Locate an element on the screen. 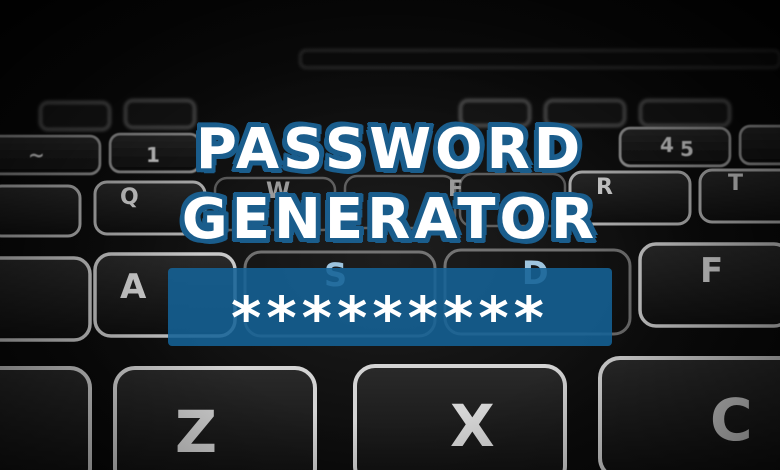 This screenshot has height=470, width=780. masked-password-box: ********* is located at coordinates (390, 310).